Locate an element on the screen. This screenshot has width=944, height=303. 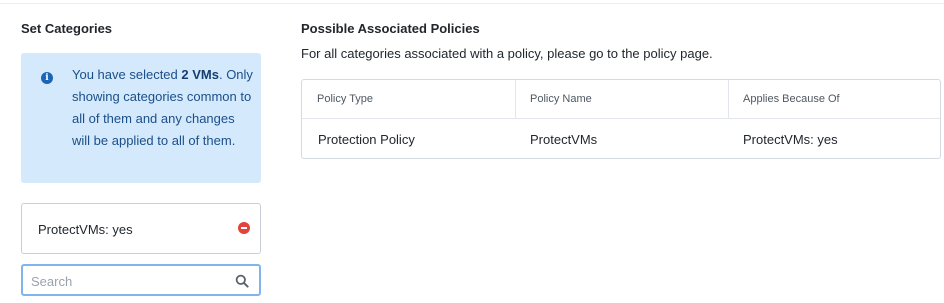
column-header-policy-name: Policy Name is located at coordinates (561, 99).